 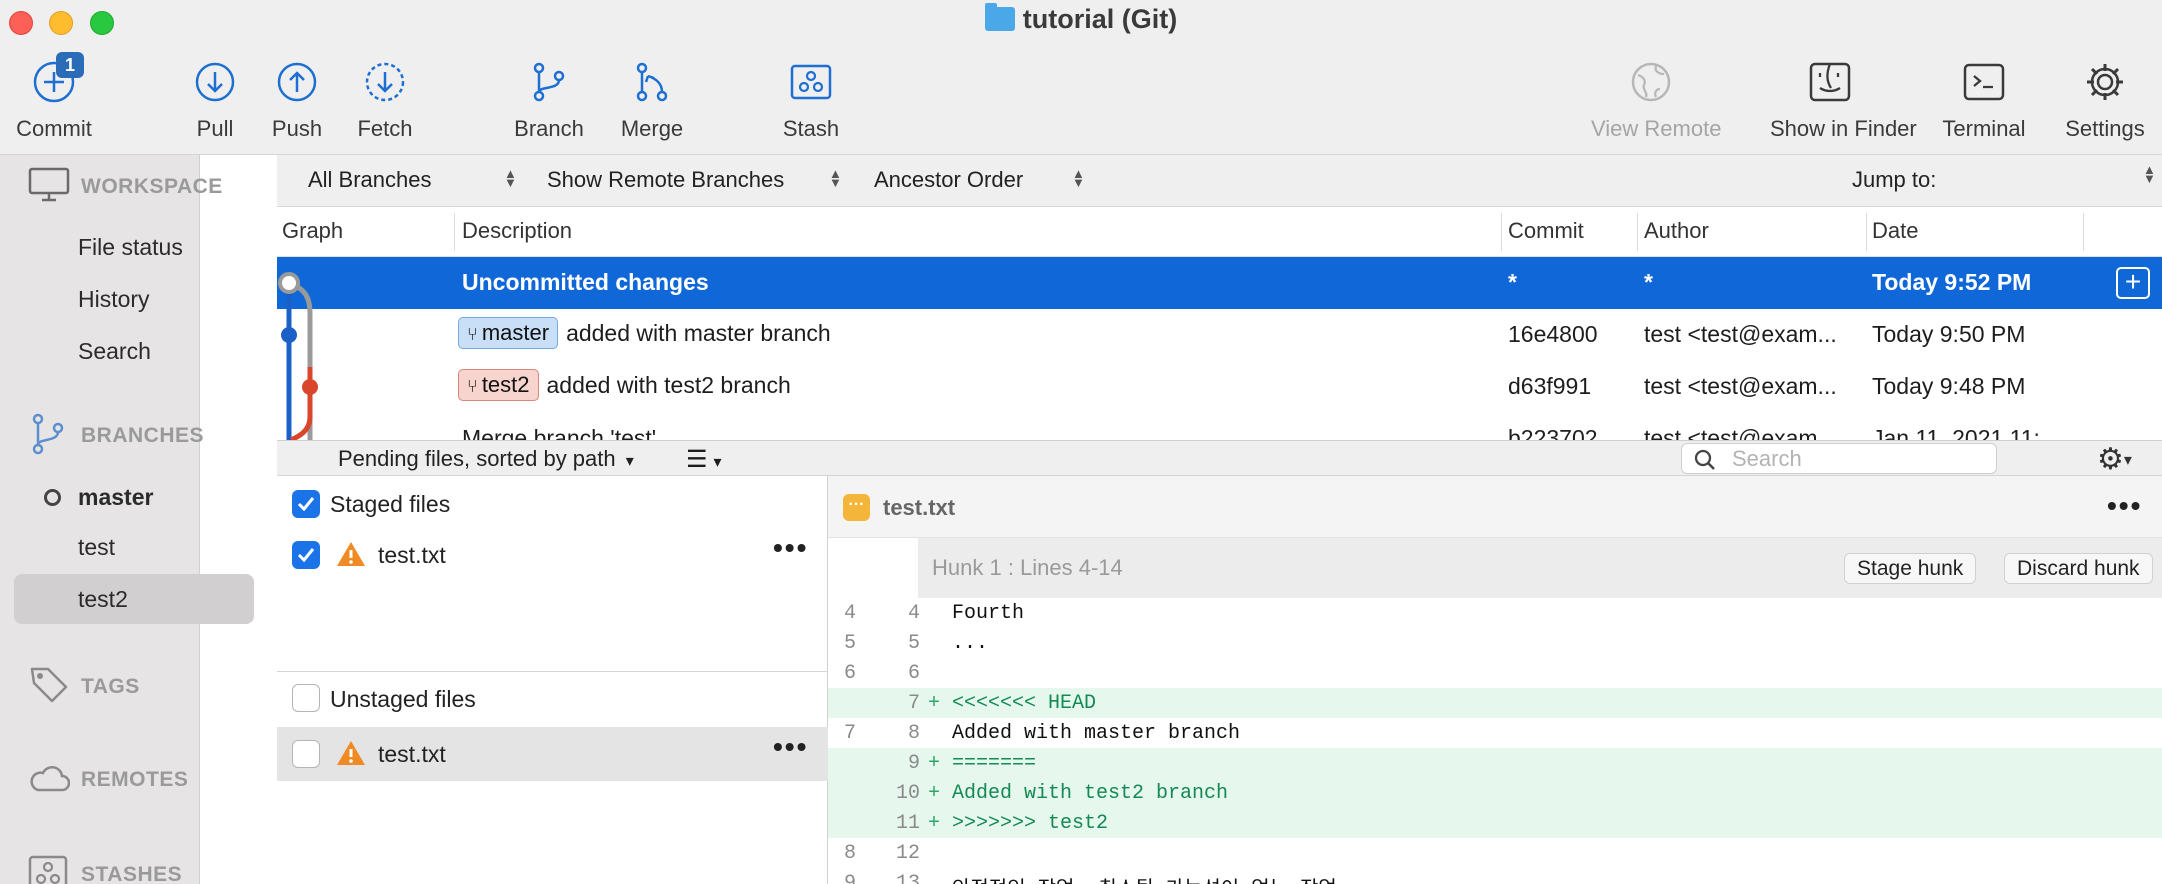 What do you see at coordinates (1495, 823) in the screenshot?
I see `diff-line-added: 11 + >>>>>>> test2` at bounding box center [1495, 823].